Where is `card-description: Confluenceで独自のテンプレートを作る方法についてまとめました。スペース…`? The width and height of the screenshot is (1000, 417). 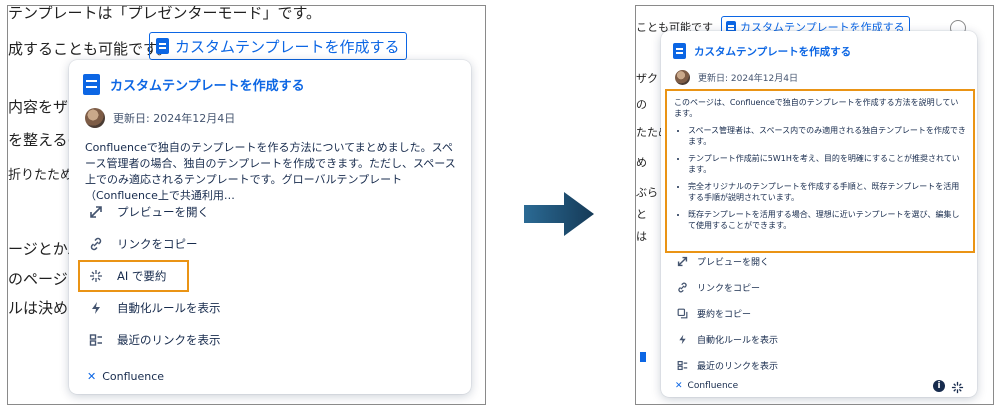 card-description: Confluenceで独自のテンプレートを作る方法についてまとめました。スペース… is located at coordinates (270, 171).